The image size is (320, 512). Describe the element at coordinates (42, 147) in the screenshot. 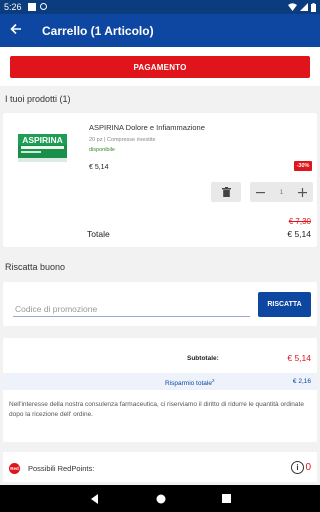

I see `product-image: ASPIRINA` at that location.